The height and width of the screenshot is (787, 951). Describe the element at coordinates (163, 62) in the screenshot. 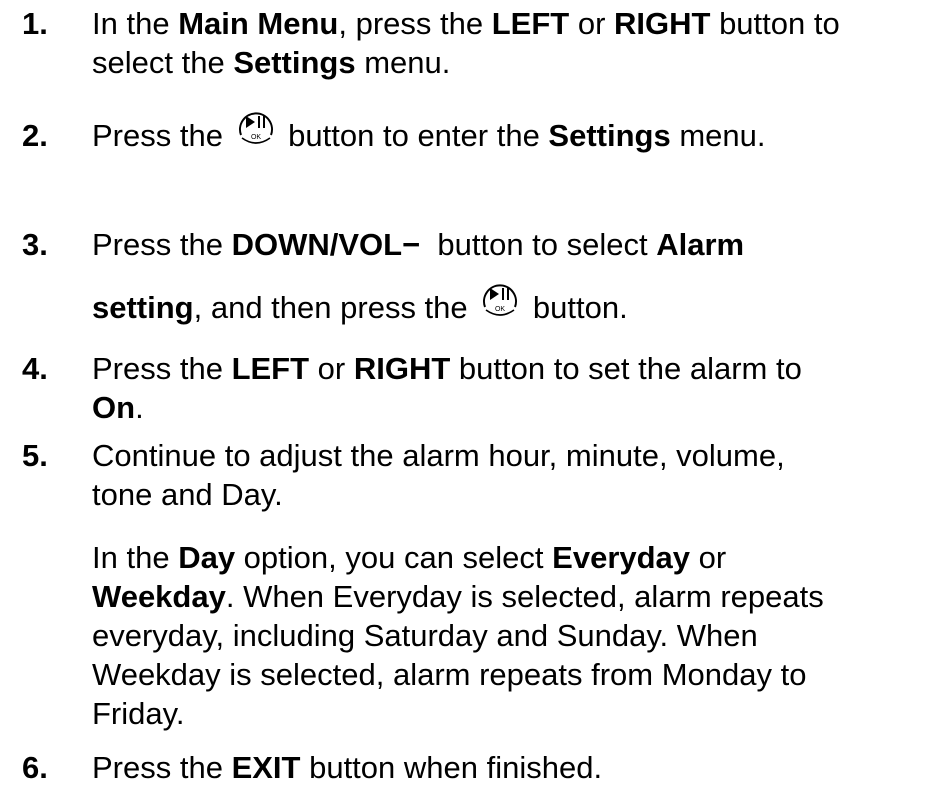

I see `text-run: select the` at that location.